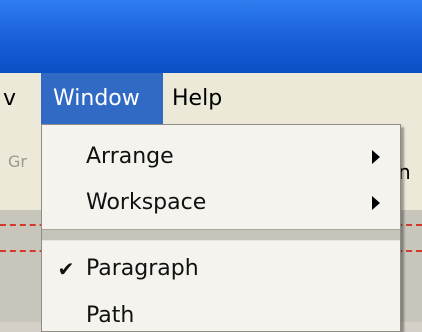 Image resolution: width=422 pixels, height=332 pixels. What do you see at coordinates (17, 161) in the screenshot?
I see `toolbar-fragment-left: Gr` at bounding box center [17, 161].